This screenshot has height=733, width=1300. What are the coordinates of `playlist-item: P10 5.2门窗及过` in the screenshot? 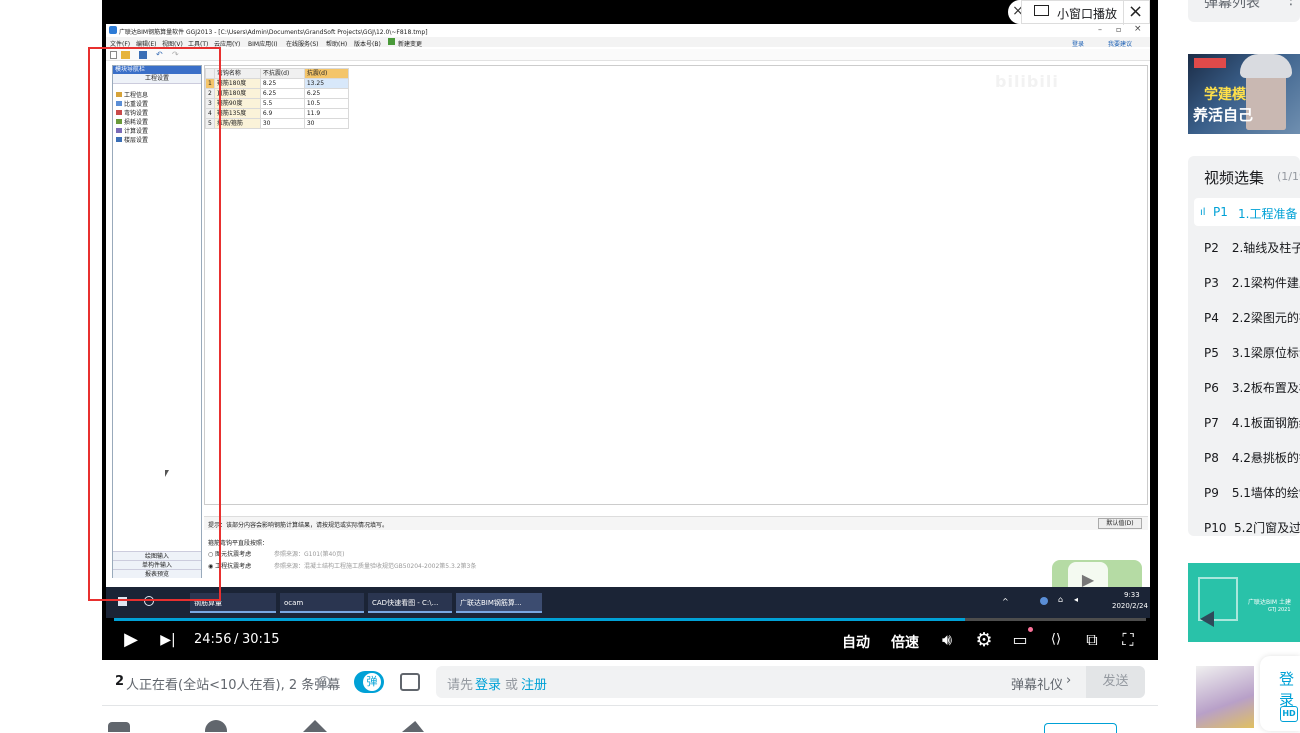 It's located at (1252, 527).